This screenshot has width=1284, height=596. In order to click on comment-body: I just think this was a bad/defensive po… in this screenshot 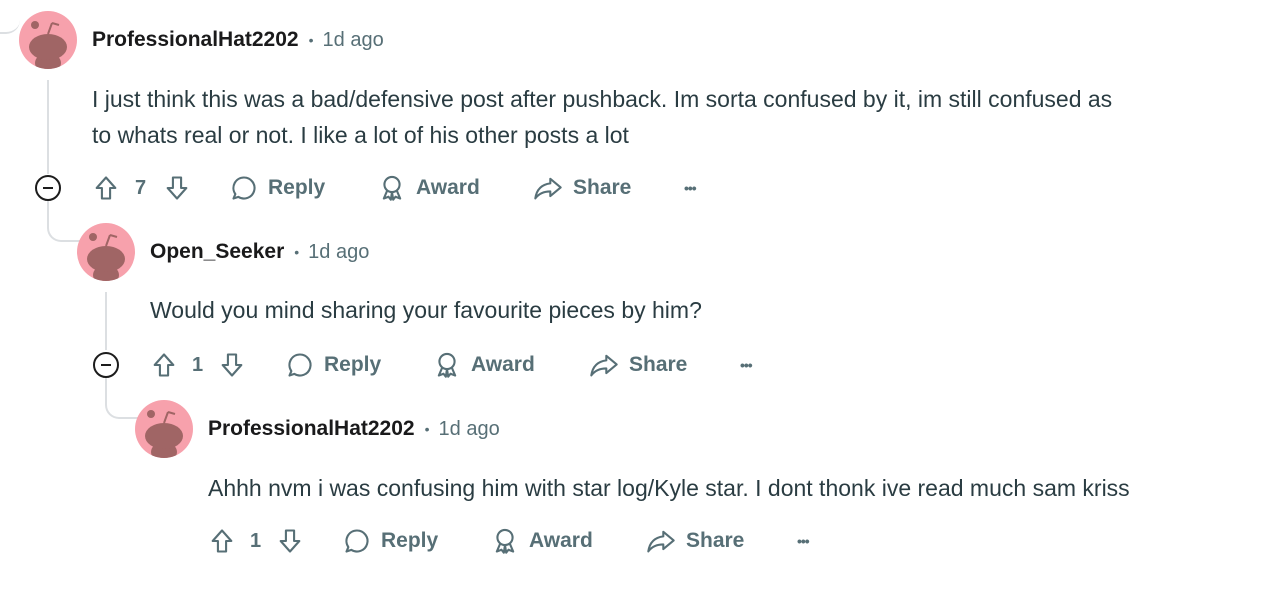, I will do `click(602, 117)`.